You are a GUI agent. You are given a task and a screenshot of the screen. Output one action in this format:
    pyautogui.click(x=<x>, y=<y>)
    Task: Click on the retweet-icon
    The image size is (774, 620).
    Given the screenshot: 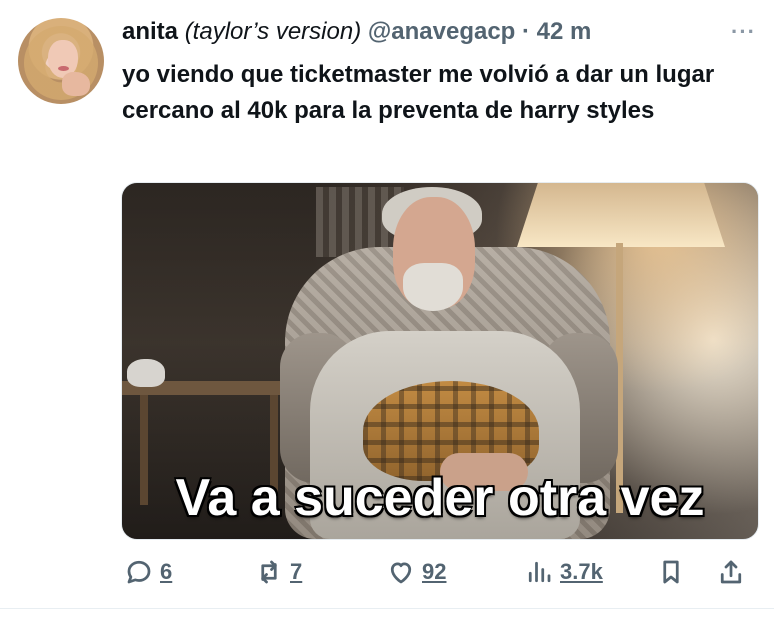 What is the action you would take?
    pyautogui.click(x=269, y=572)
    